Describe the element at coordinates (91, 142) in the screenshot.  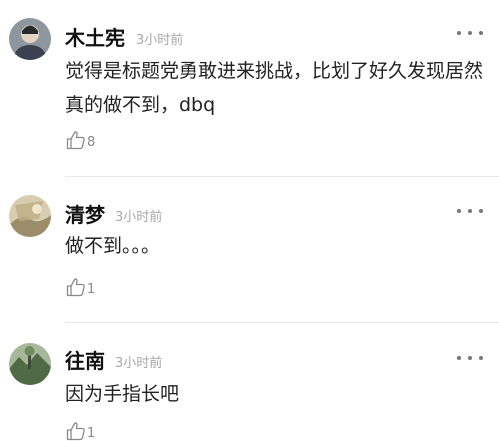
I see `like-count: 8` at that location.